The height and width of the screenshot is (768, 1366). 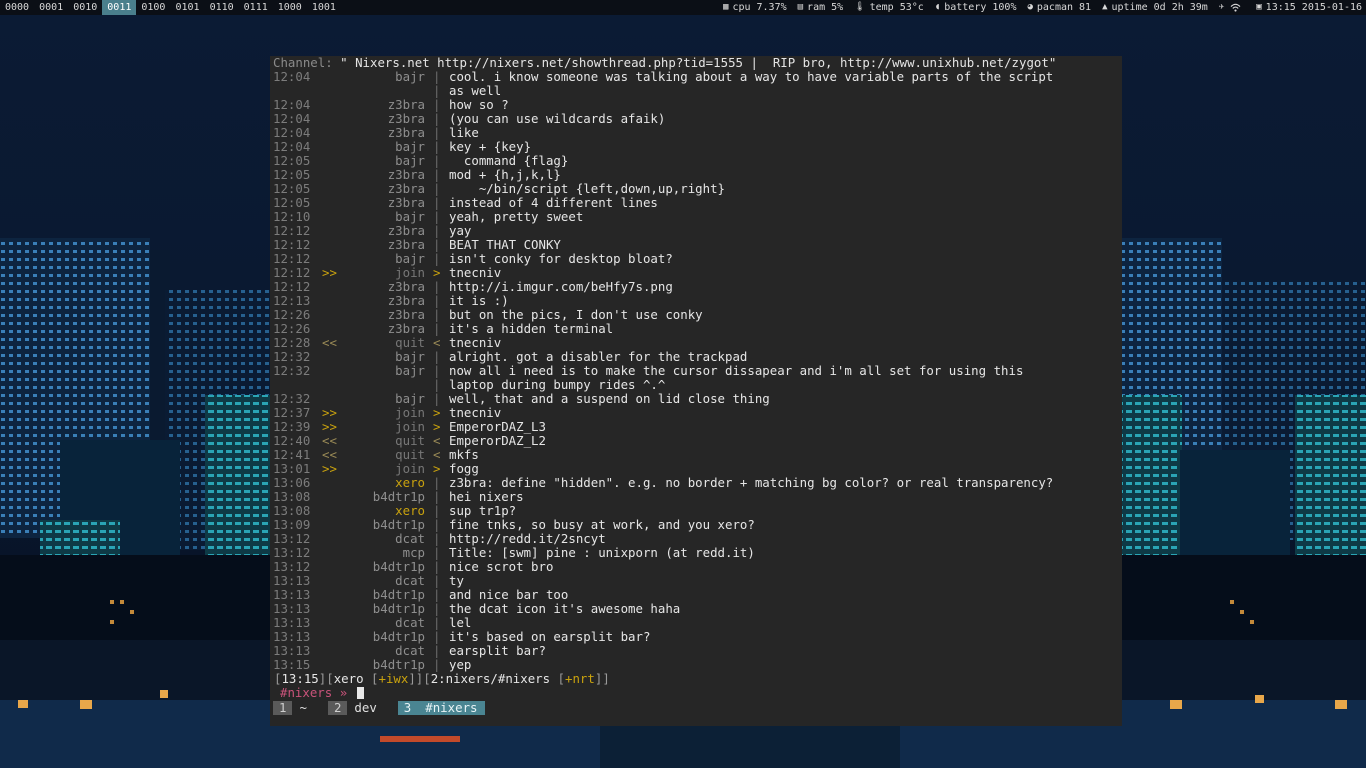 I want to click on tmux-window-2: 2 dev, so click(x=355, y=707).